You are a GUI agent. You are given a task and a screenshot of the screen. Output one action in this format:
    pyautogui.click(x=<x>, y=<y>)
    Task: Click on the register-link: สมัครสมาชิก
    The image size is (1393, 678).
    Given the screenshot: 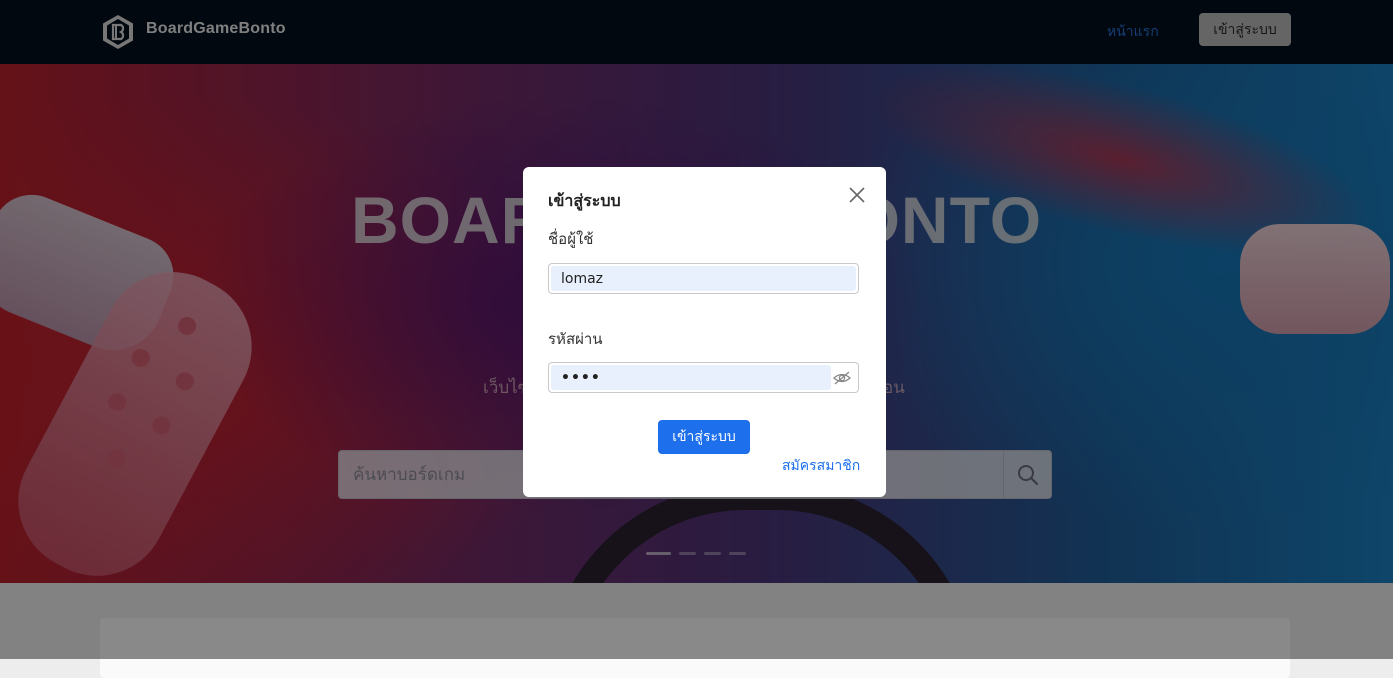 What is the action you would take?
    pyautogui.click(x=821, y=466)
    